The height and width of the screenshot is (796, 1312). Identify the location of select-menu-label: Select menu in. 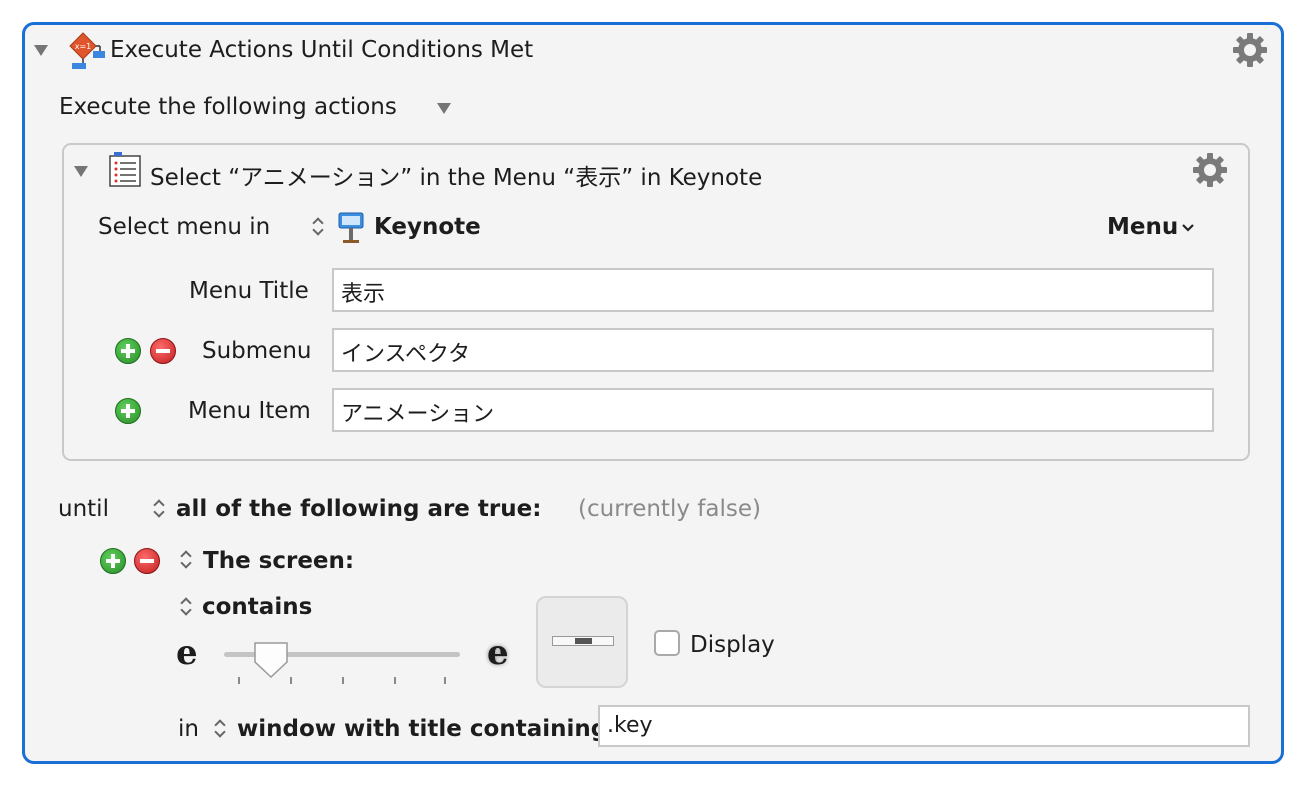
(184, 227).